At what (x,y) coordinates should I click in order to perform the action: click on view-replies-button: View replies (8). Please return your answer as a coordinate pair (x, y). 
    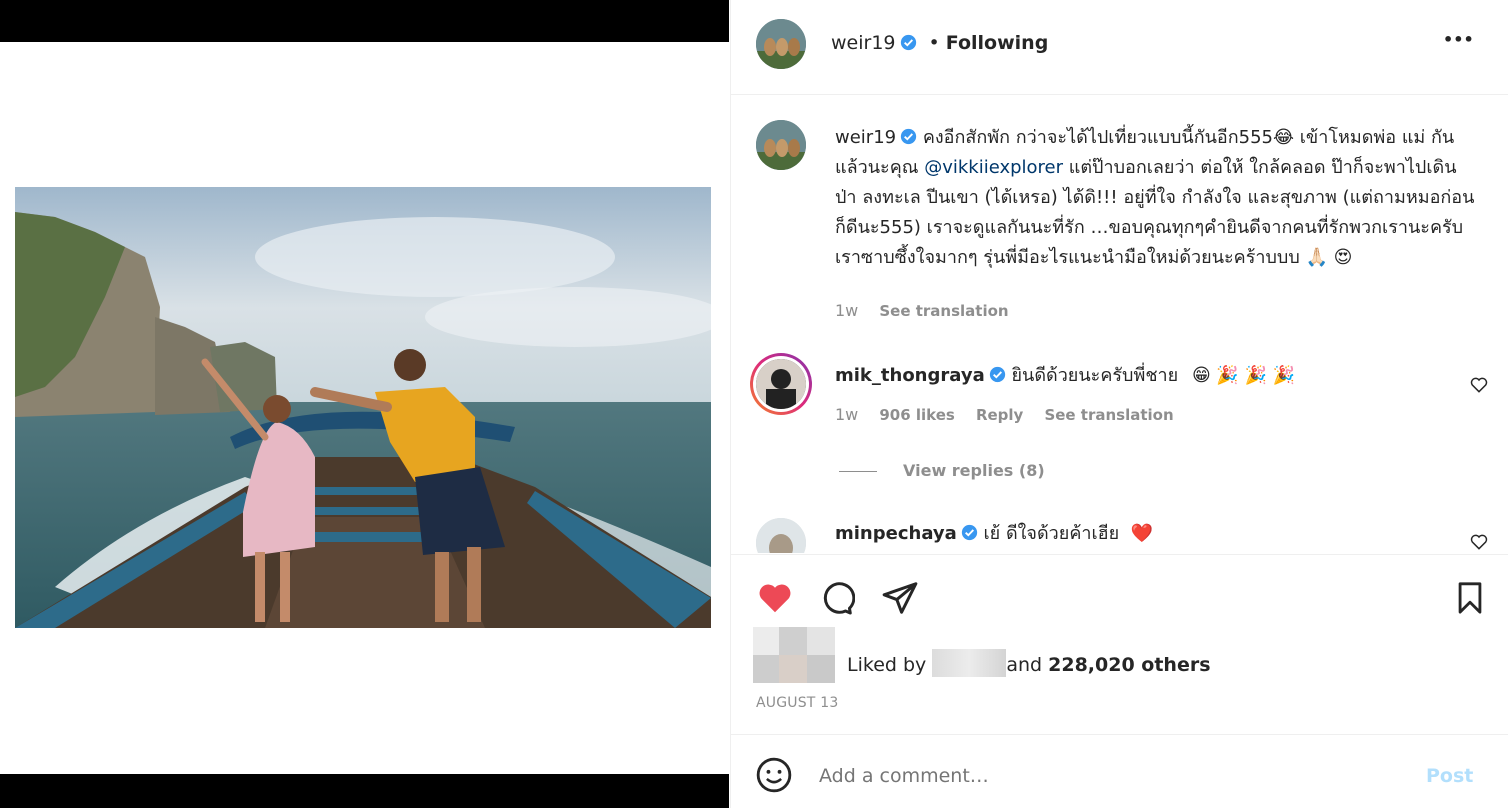
    Looking at the image, I should click on (974, 470).